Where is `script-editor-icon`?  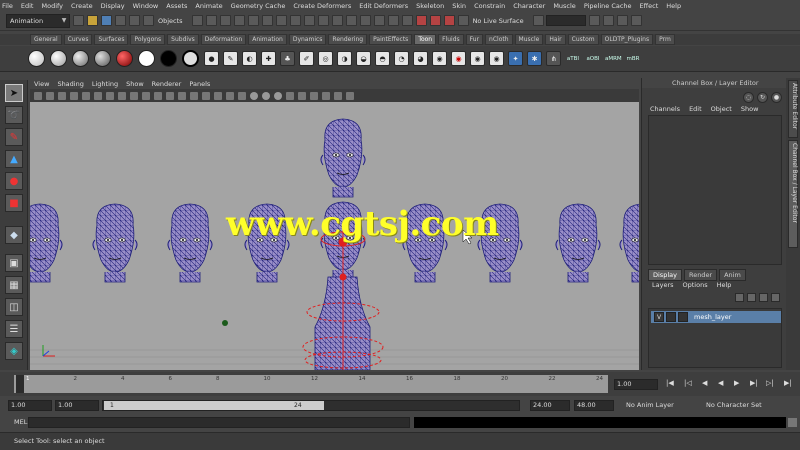 script-editor-icon is located at coordinates (792, 422).